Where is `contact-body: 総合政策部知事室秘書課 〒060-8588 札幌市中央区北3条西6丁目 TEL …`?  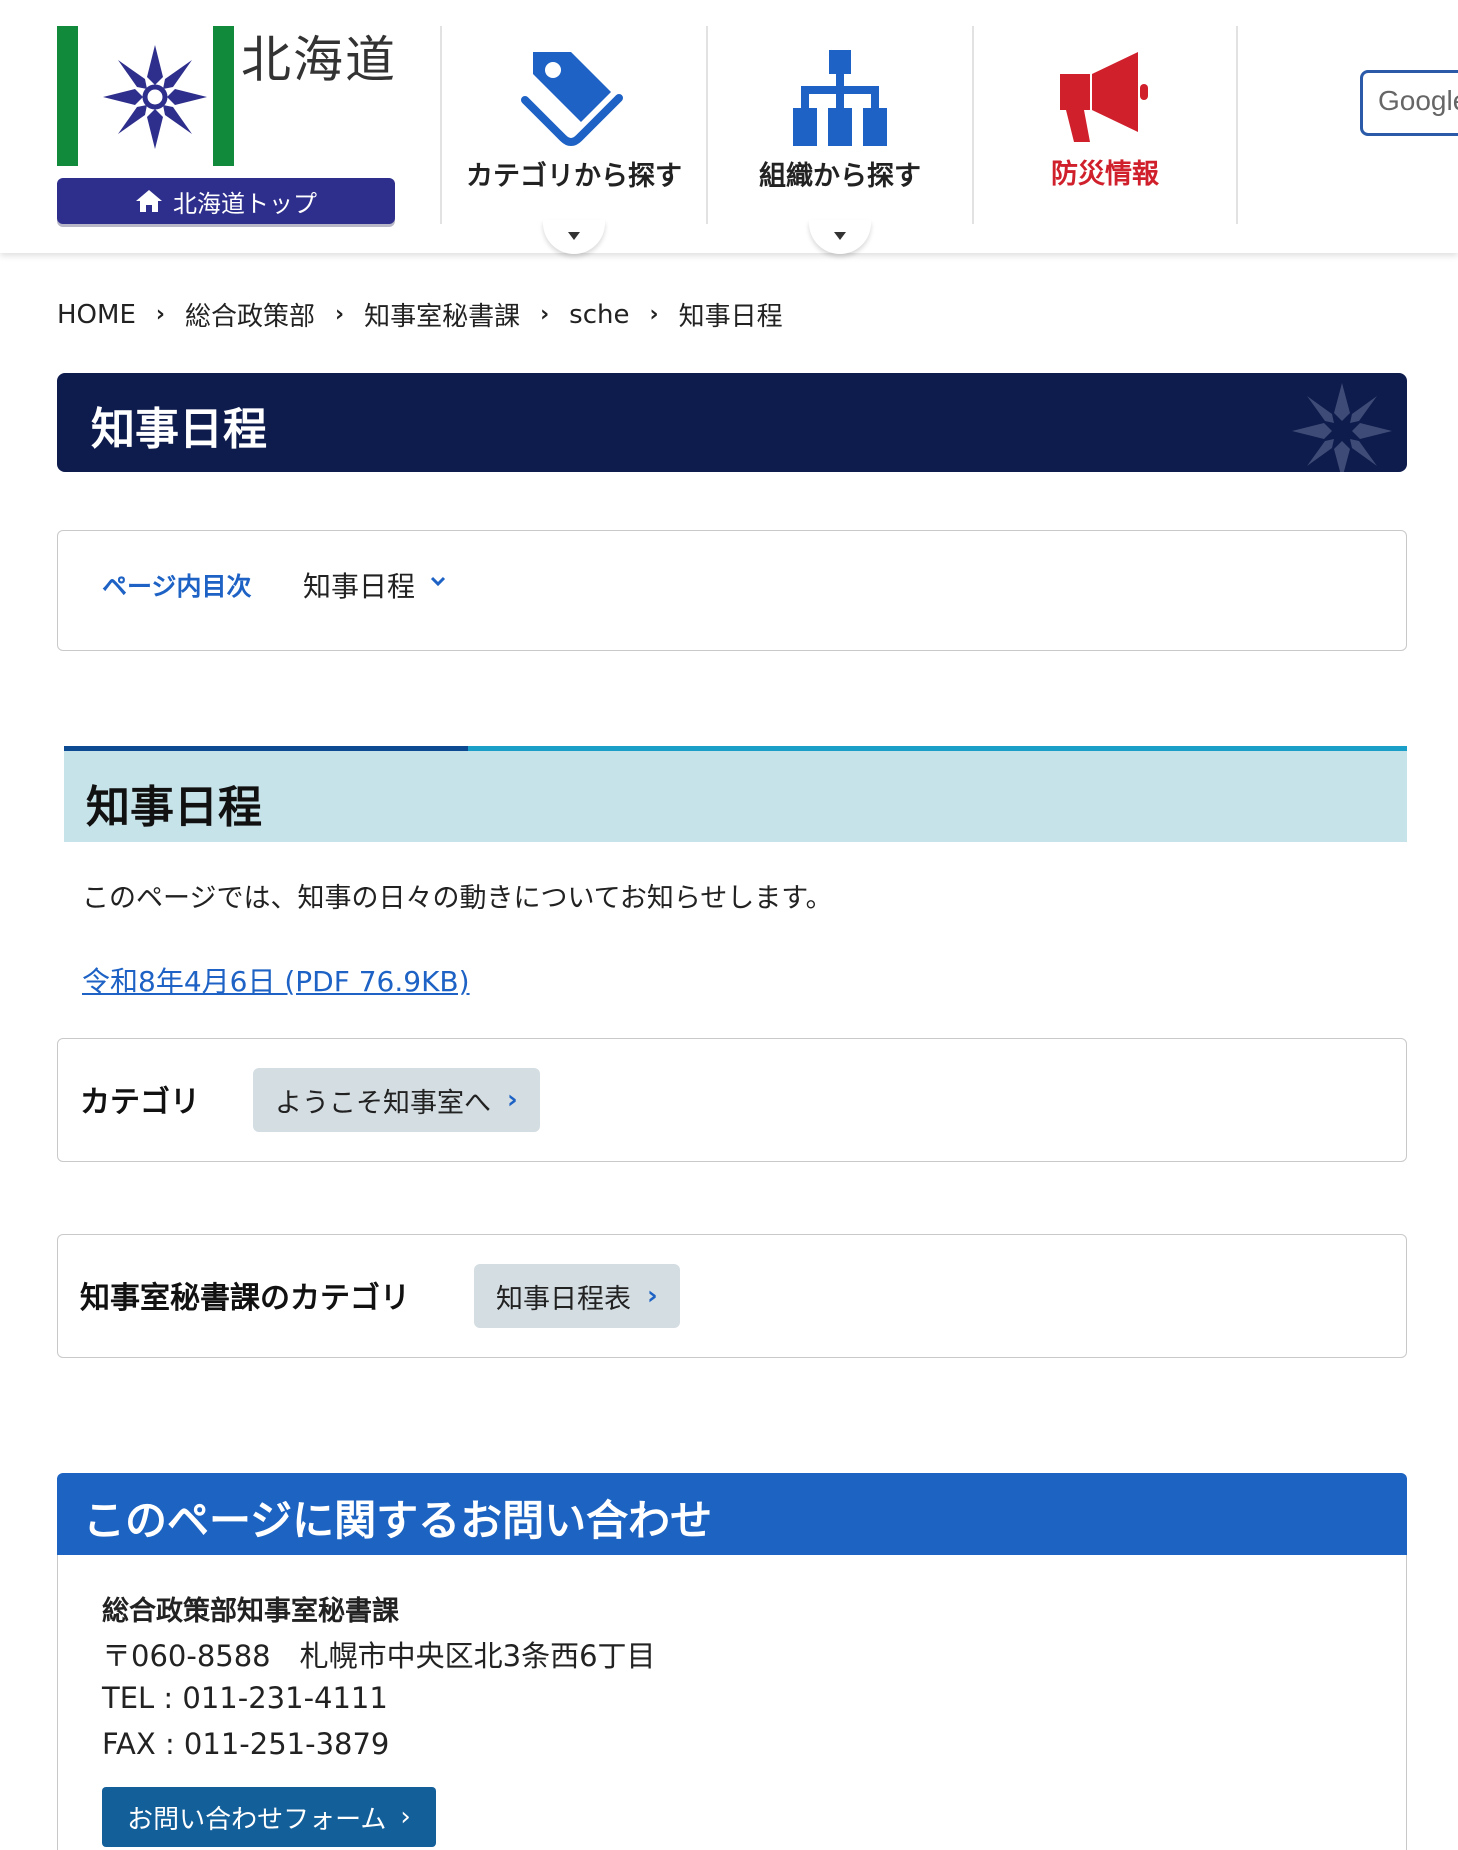
contact-body: 総合政策部知事室秘書課 〒060-8588 札幌市中央区北3条西6丁目 TEL … is located at coordinates (732, 1702).